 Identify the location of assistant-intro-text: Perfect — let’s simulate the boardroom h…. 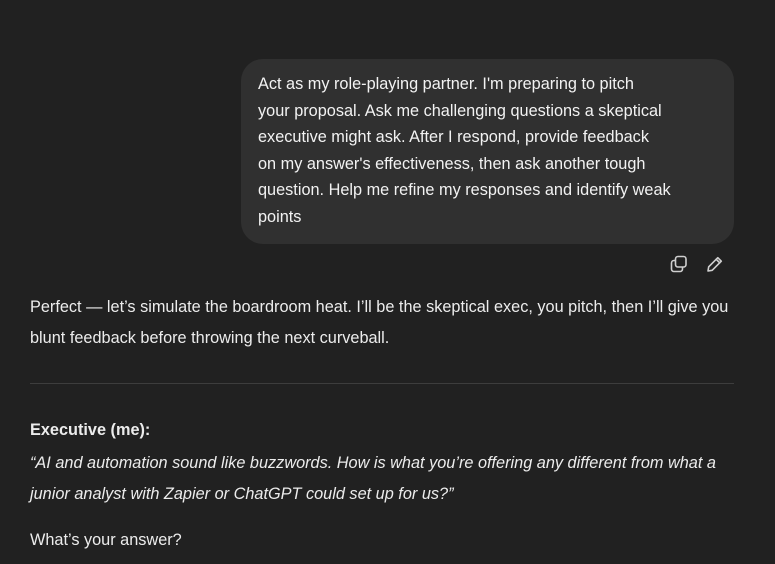
(379, 322).